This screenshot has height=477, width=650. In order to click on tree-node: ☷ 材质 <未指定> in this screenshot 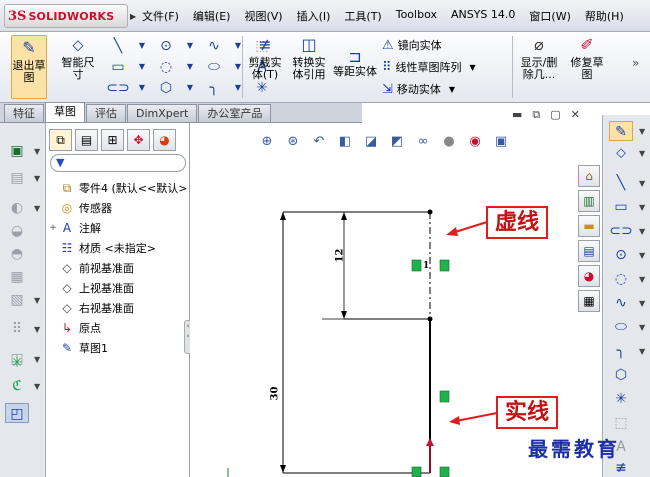, I will do `click(119, 248)`.